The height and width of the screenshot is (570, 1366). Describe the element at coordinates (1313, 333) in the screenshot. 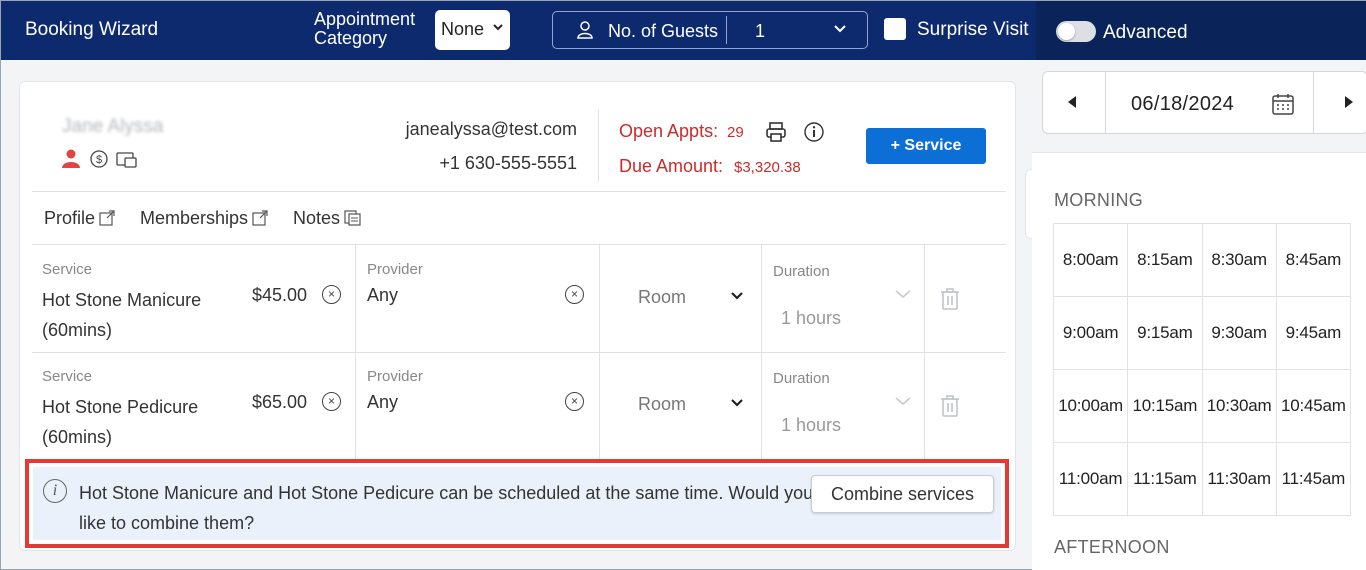

I see `time-slot: 9:45am` at that location.